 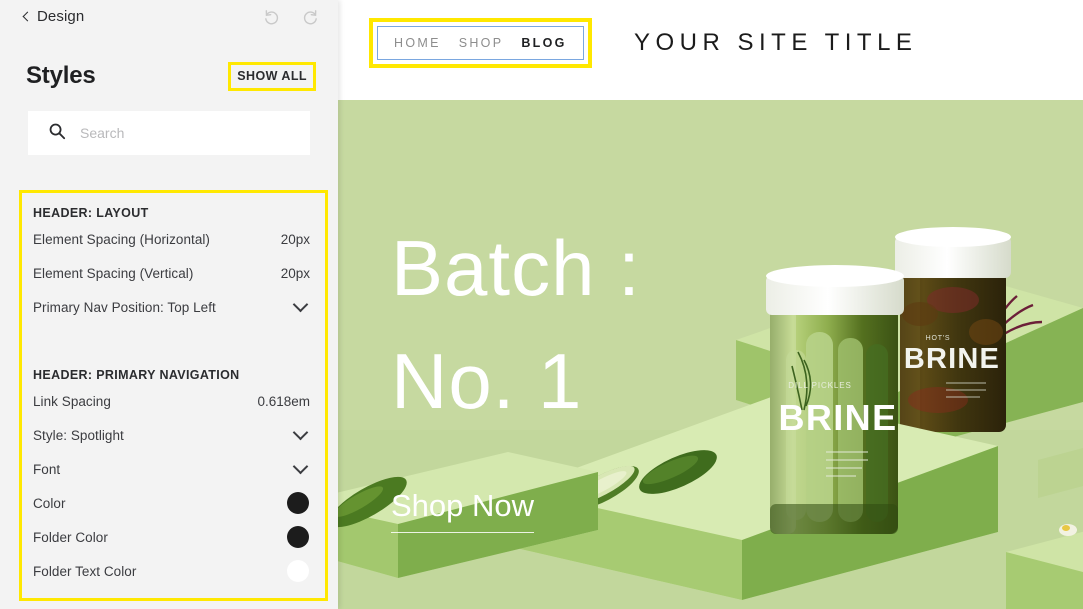 What do you see at coordinates (171, 401) in the screenshot?
I see `style-row-link-spacing: Link Spacing 0.618em` at bounding box center [171, 401].